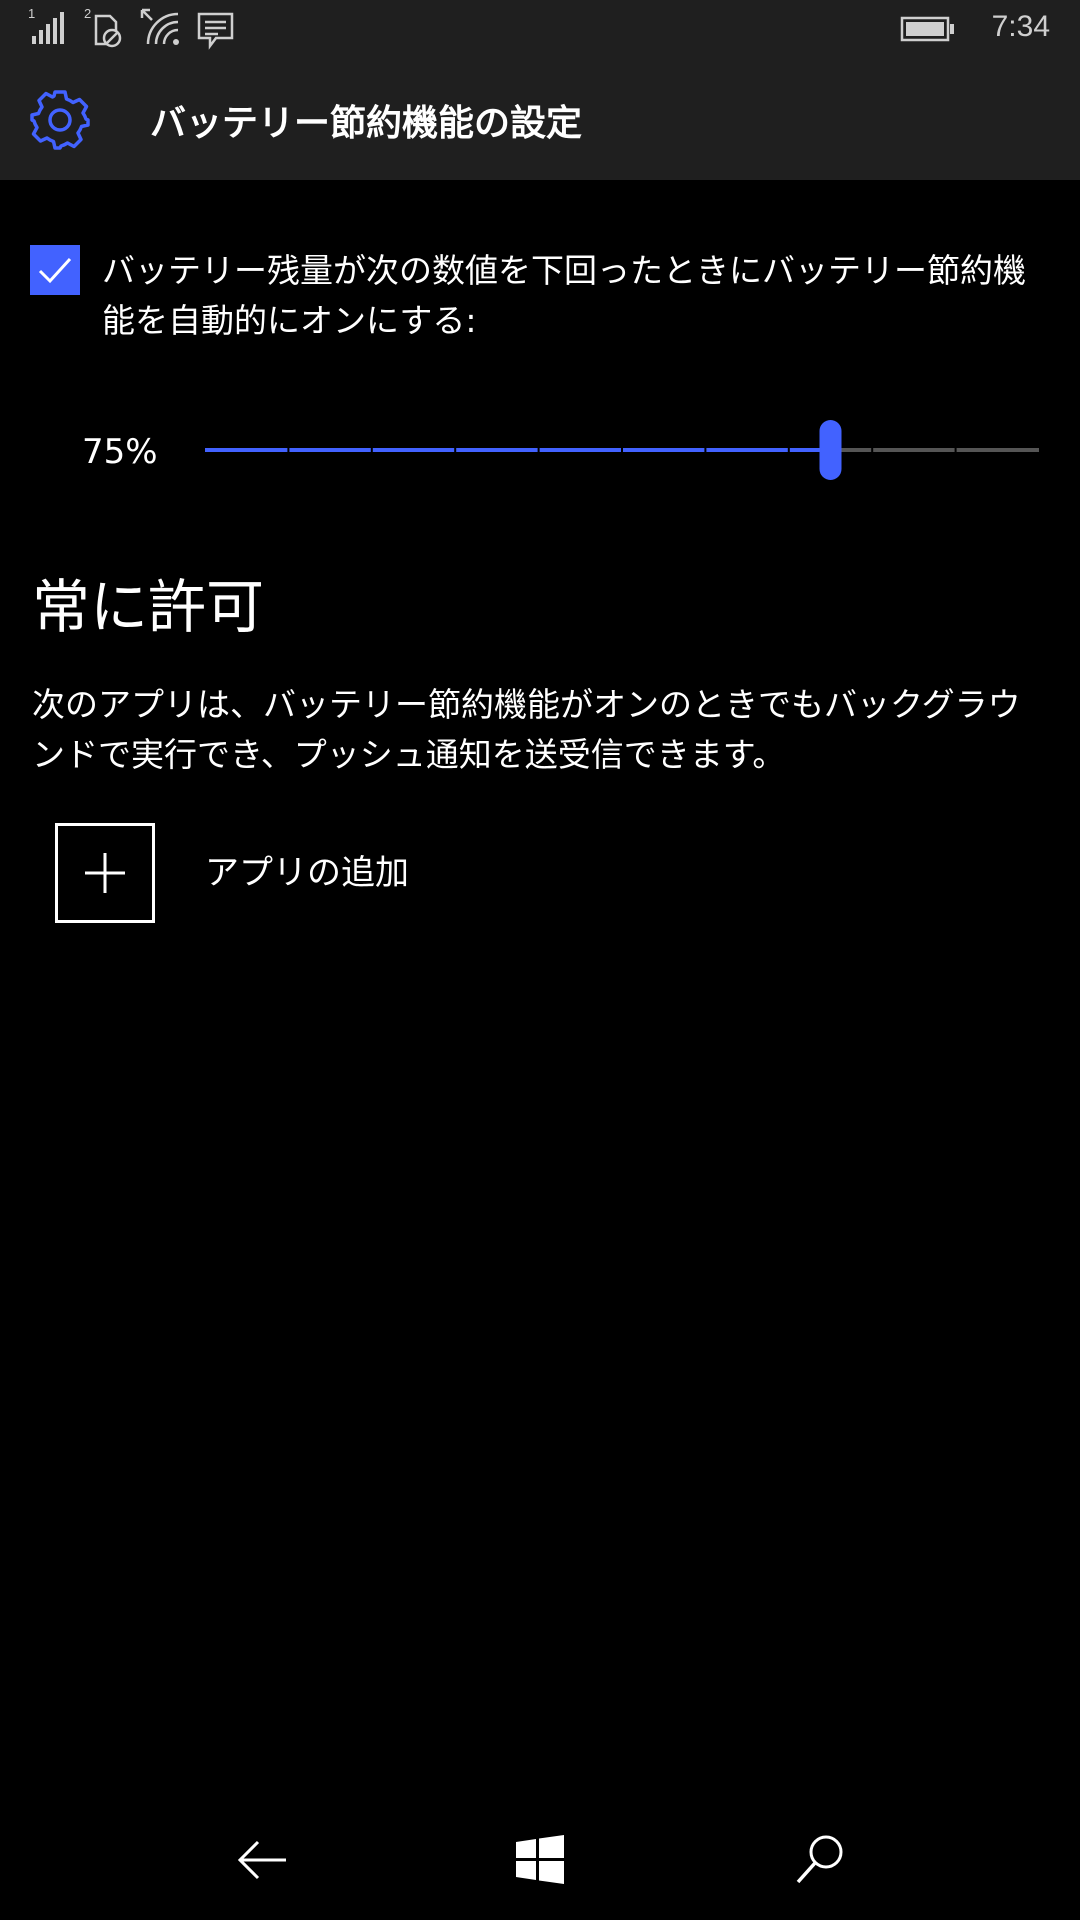 The image size is (1080, 1920). Describe the element at coordinates (216, 32) in the screenshot. I see `message-icon` at that location.